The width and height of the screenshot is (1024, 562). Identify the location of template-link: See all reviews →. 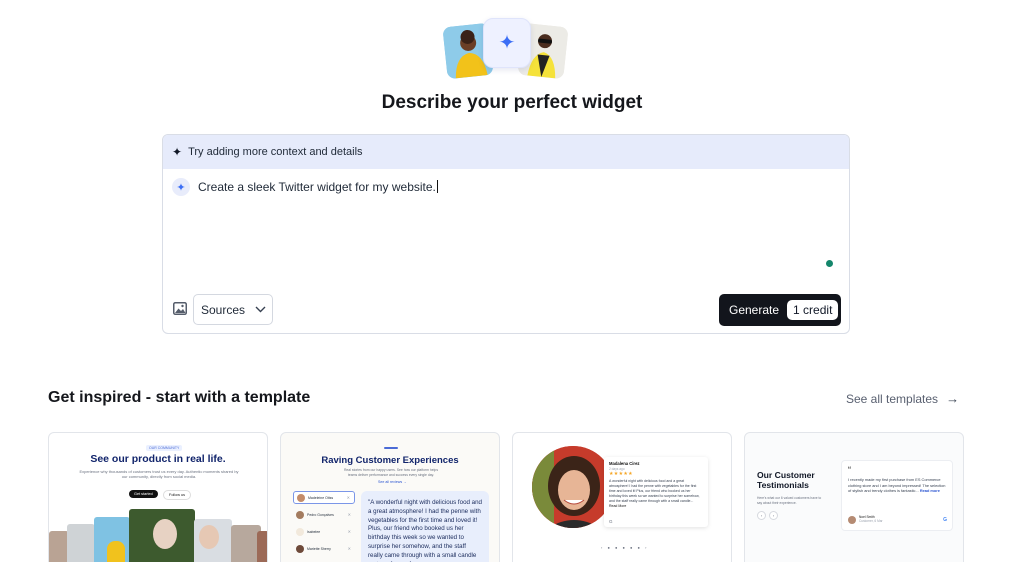
(392, 482).